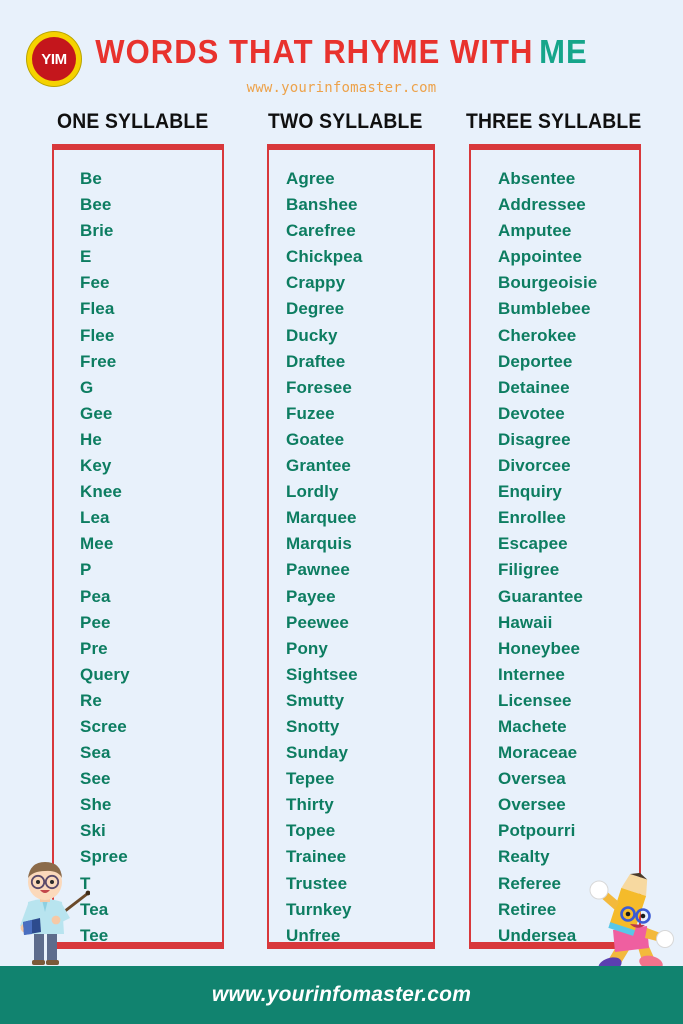  I want to click on word-item: Pony, so click(307, 648).